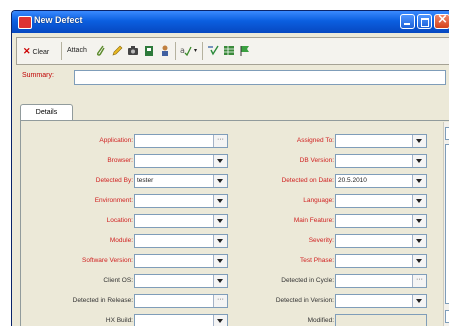 This screenshot has width=449, height=326. I want to click on language-label: Language:, so click(318, 200).